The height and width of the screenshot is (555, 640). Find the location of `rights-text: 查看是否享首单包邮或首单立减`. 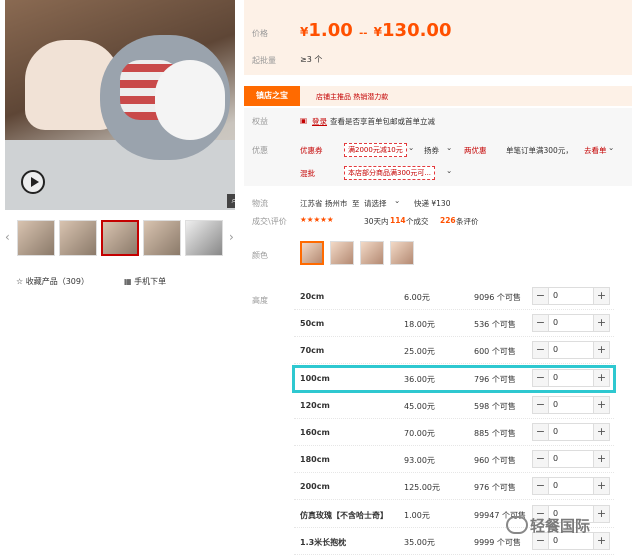

rights-text: 查看是否享首单包邮或首单立减 is located at coordinates (382, 121).